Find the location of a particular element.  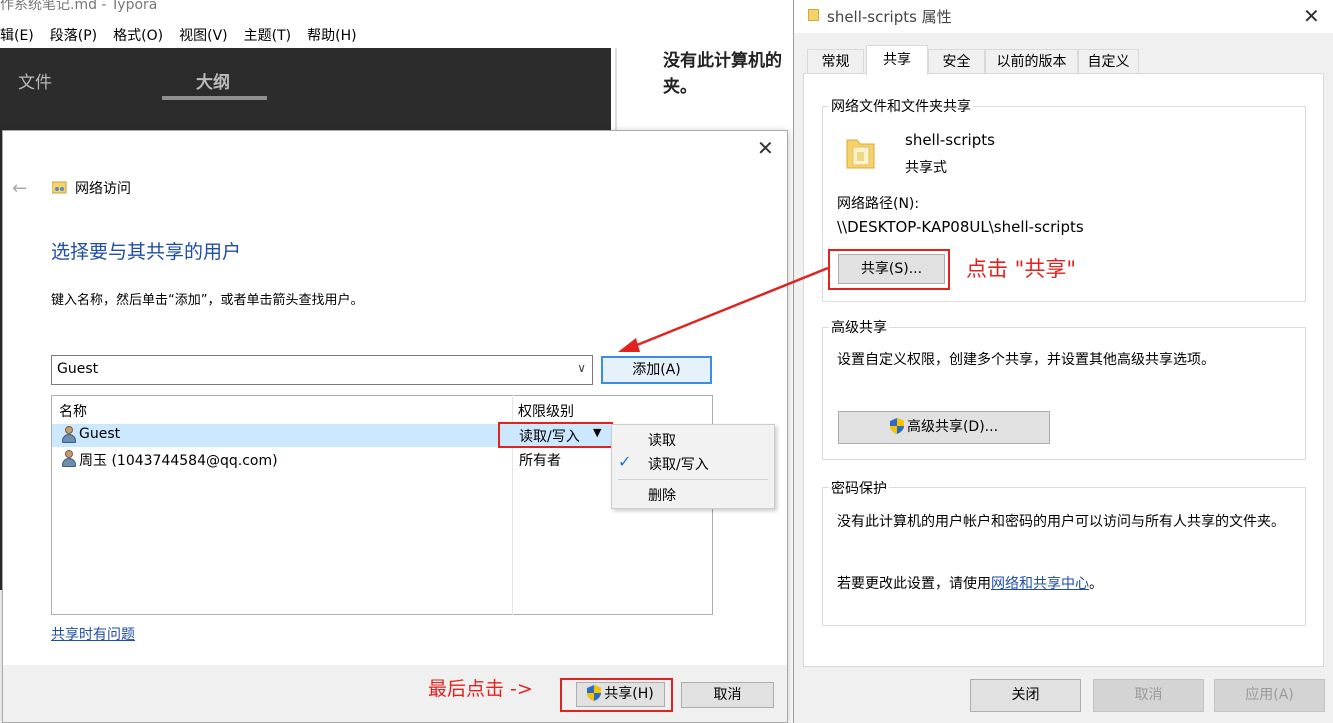

share-button-label: 共享(H) is located at coordinates (629, 694).